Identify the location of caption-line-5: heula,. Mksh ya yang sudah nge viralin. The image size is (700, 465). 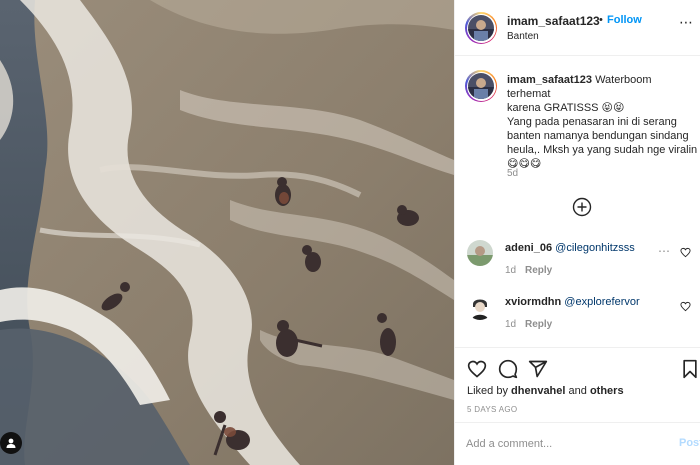
(602, 150).